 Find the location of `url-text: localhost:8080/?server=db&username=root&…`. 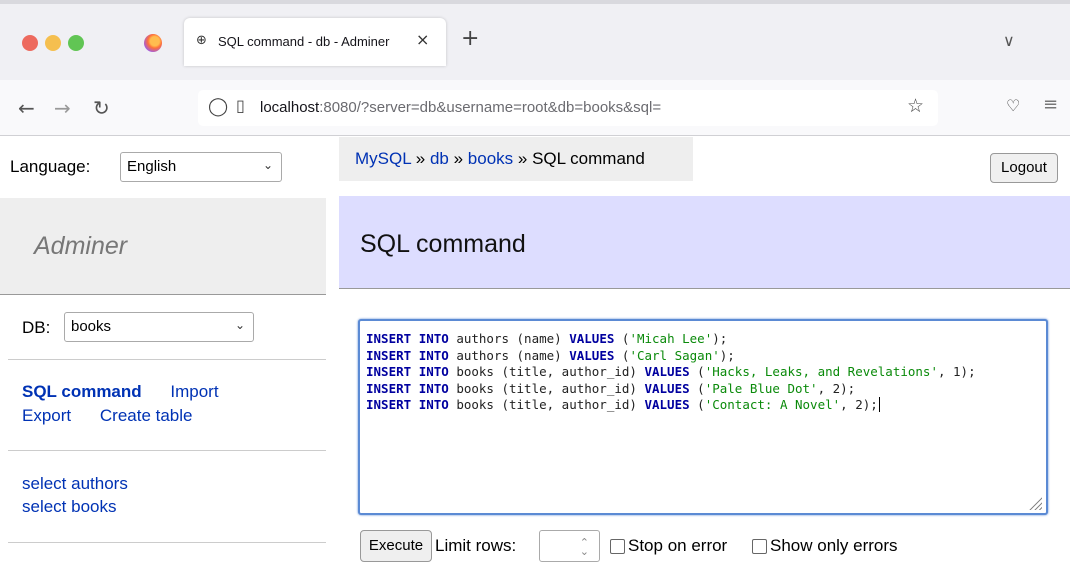

url-text: localhost:8080/?server=db&username=root&… is located at coordinates (460, 107).